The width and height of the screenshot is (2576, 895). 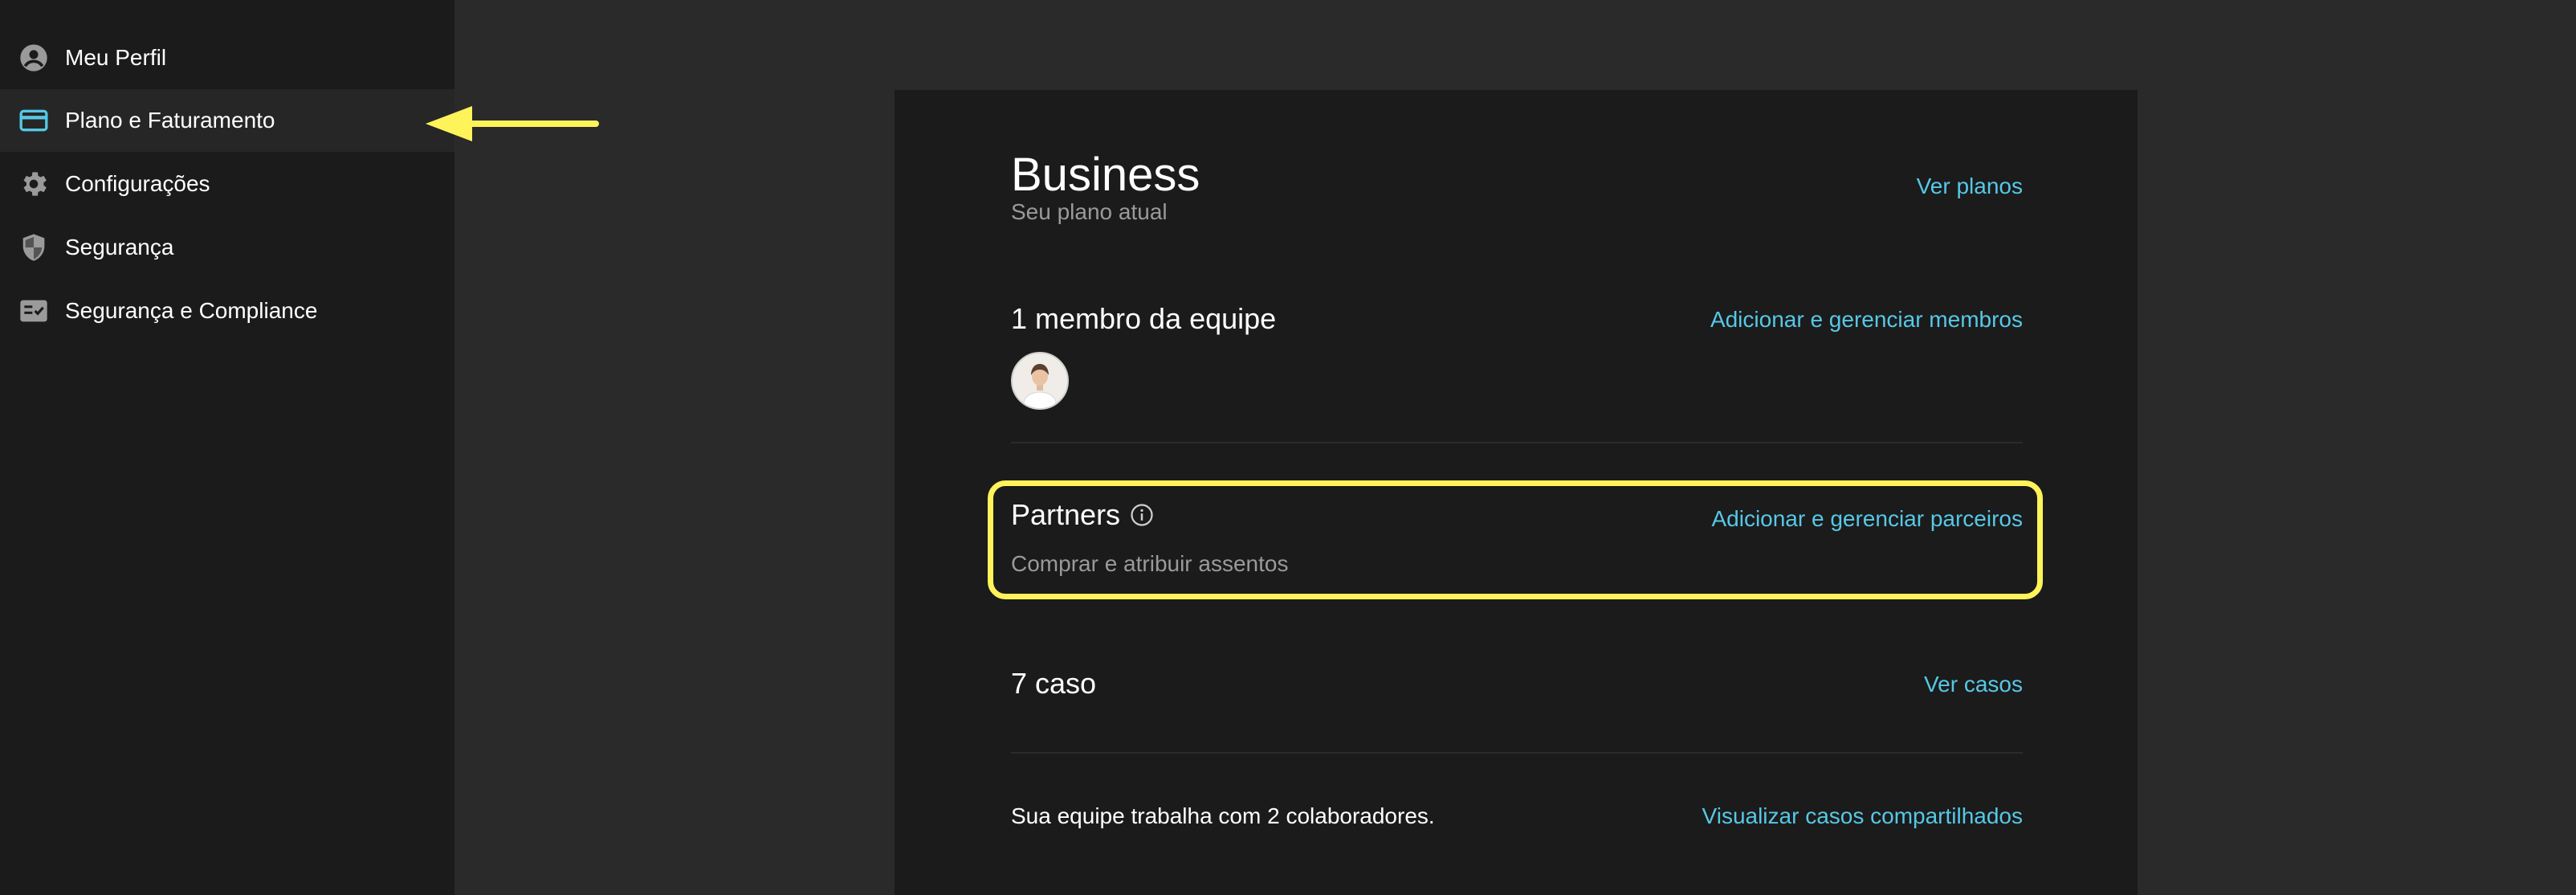 I want to click on arrow-annotation-icon, so click(x=512, y=124).